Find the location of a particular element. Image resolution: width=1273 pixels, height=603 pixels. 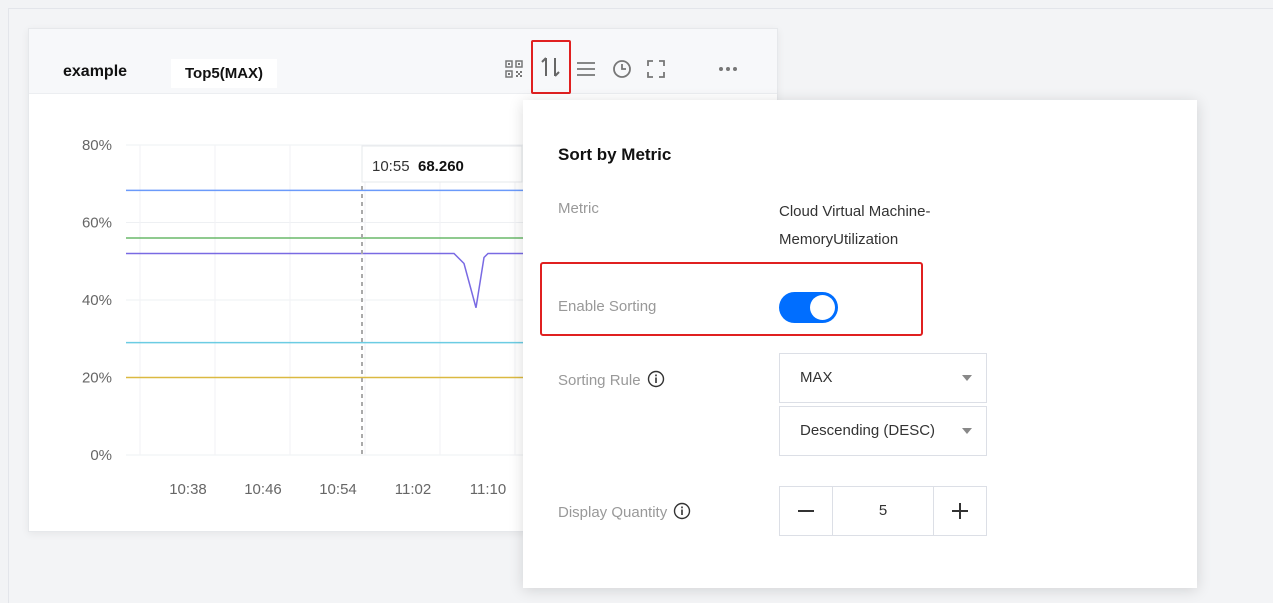

sorting-order-value: Descending (DESC) is located at coordinates (868, 430).